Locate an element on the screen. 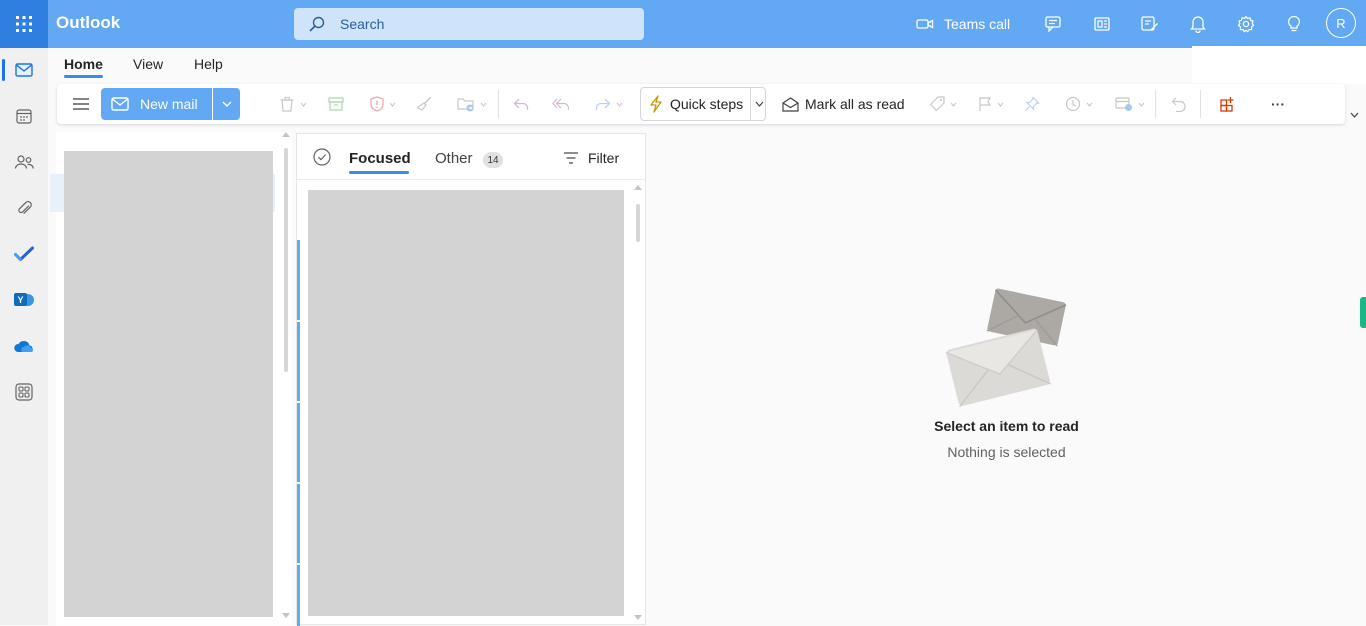  ribbon-expand-button is located at coordinates (1354, 115).